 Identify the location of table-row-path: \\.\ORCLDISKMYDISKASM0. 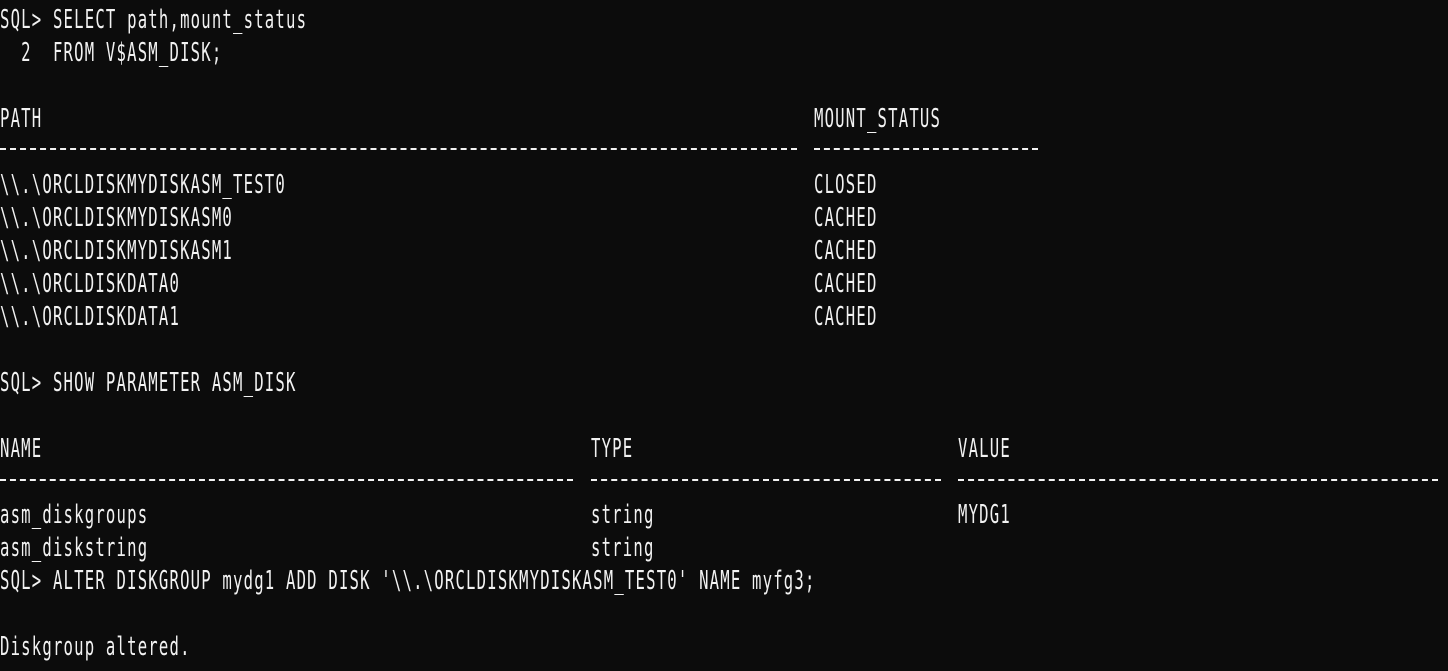
(117, 218).